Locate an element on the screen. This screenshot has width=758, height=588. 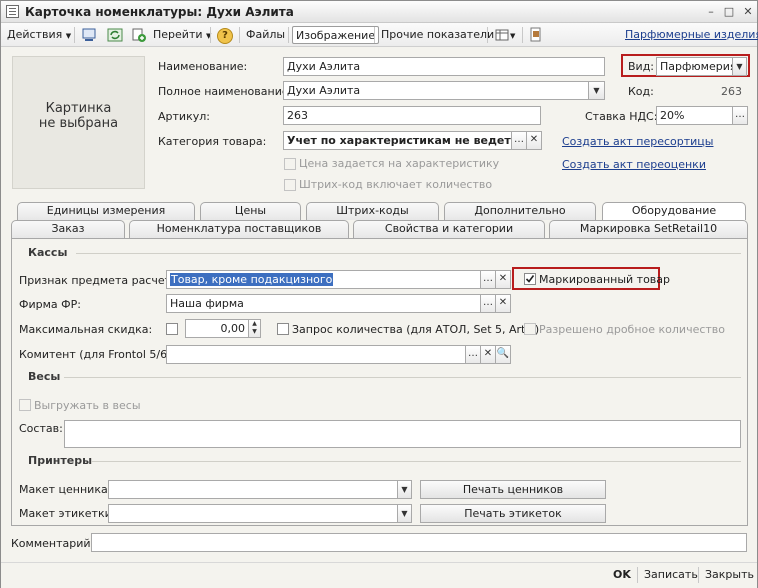
firm-input: Наша фирма is located at coordinates (323, 303).